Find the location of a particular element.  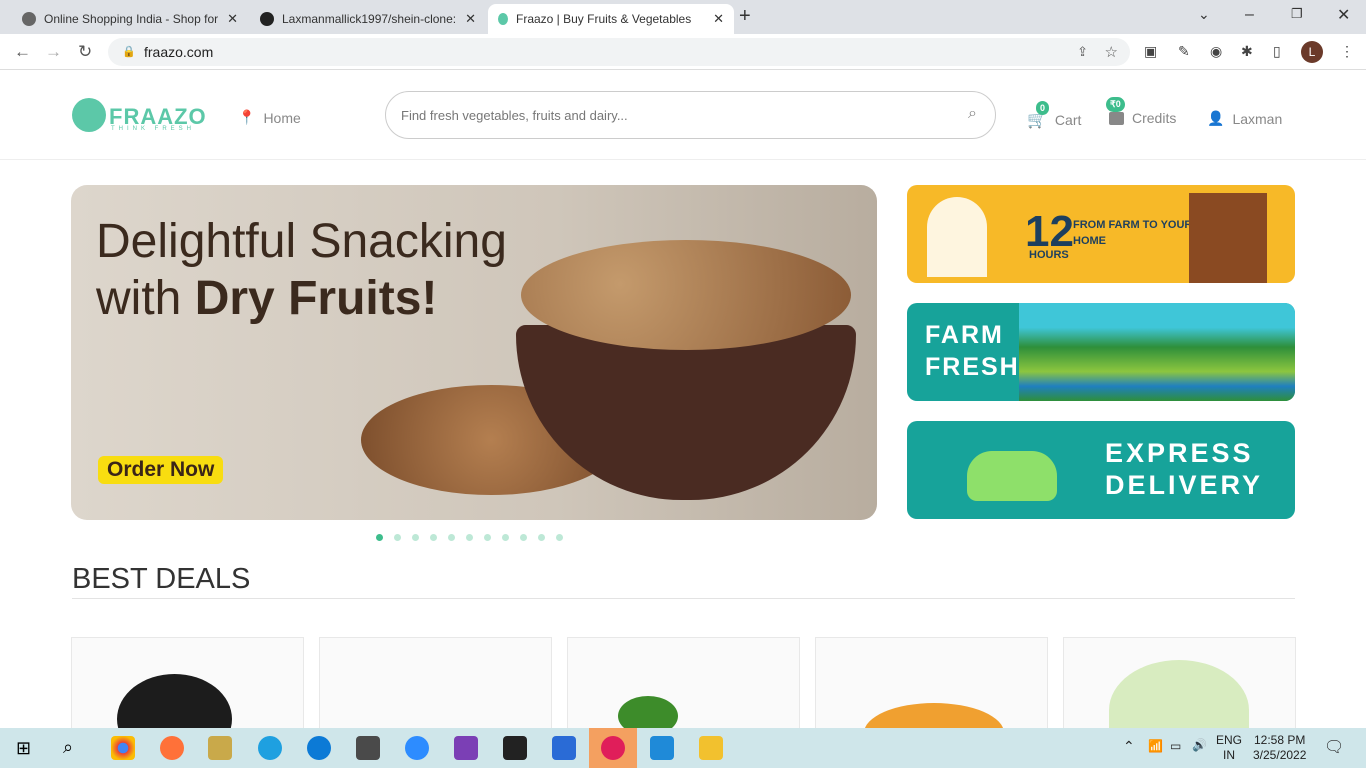

remote-desktop-icon is located at coordinates (564, 748).